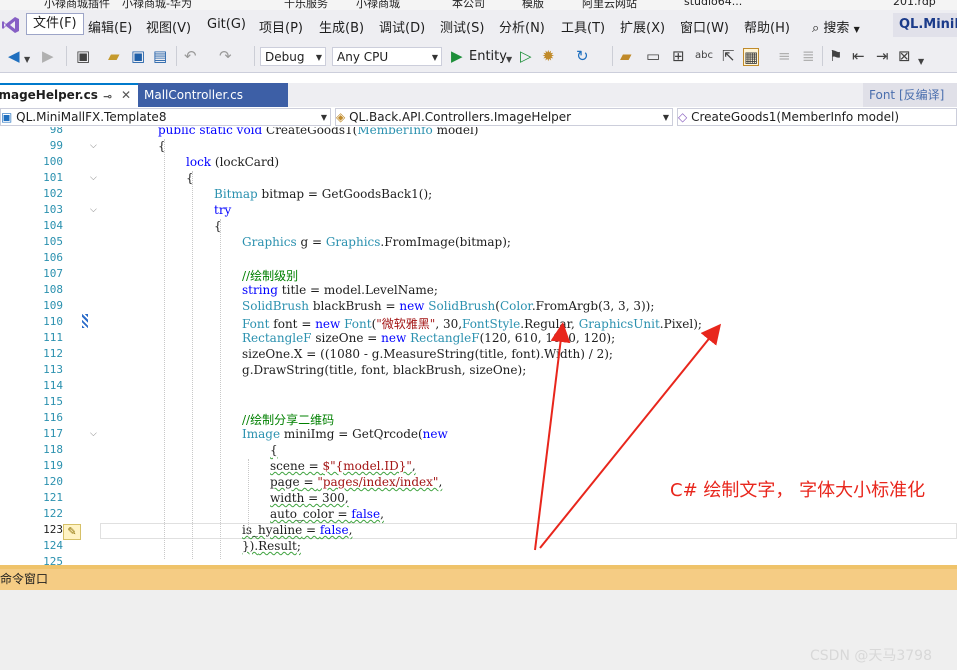 The height and width of the screenshot is (670, 957). Describe the element at coordinates (478, 577) in the screenshot. I see `command-window-title: 命令窗口` at that location.